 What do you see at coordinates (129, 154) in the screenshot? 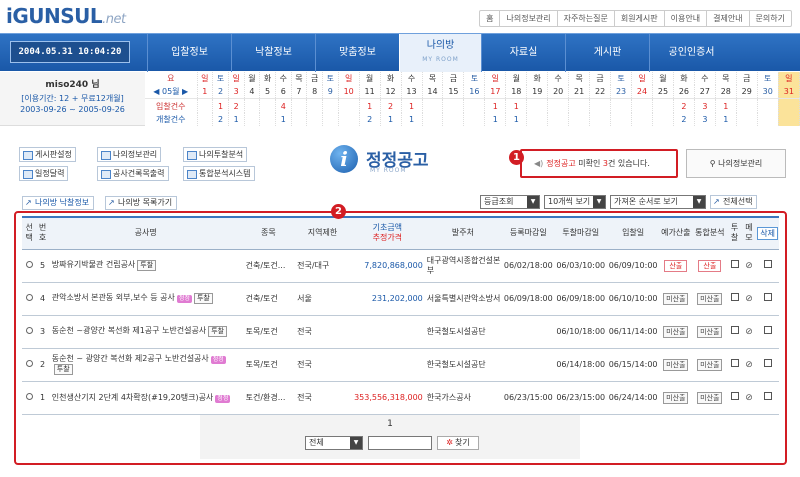
I see `my-info-tool-button: 나의정보관리` at bounding box center [129, 154].